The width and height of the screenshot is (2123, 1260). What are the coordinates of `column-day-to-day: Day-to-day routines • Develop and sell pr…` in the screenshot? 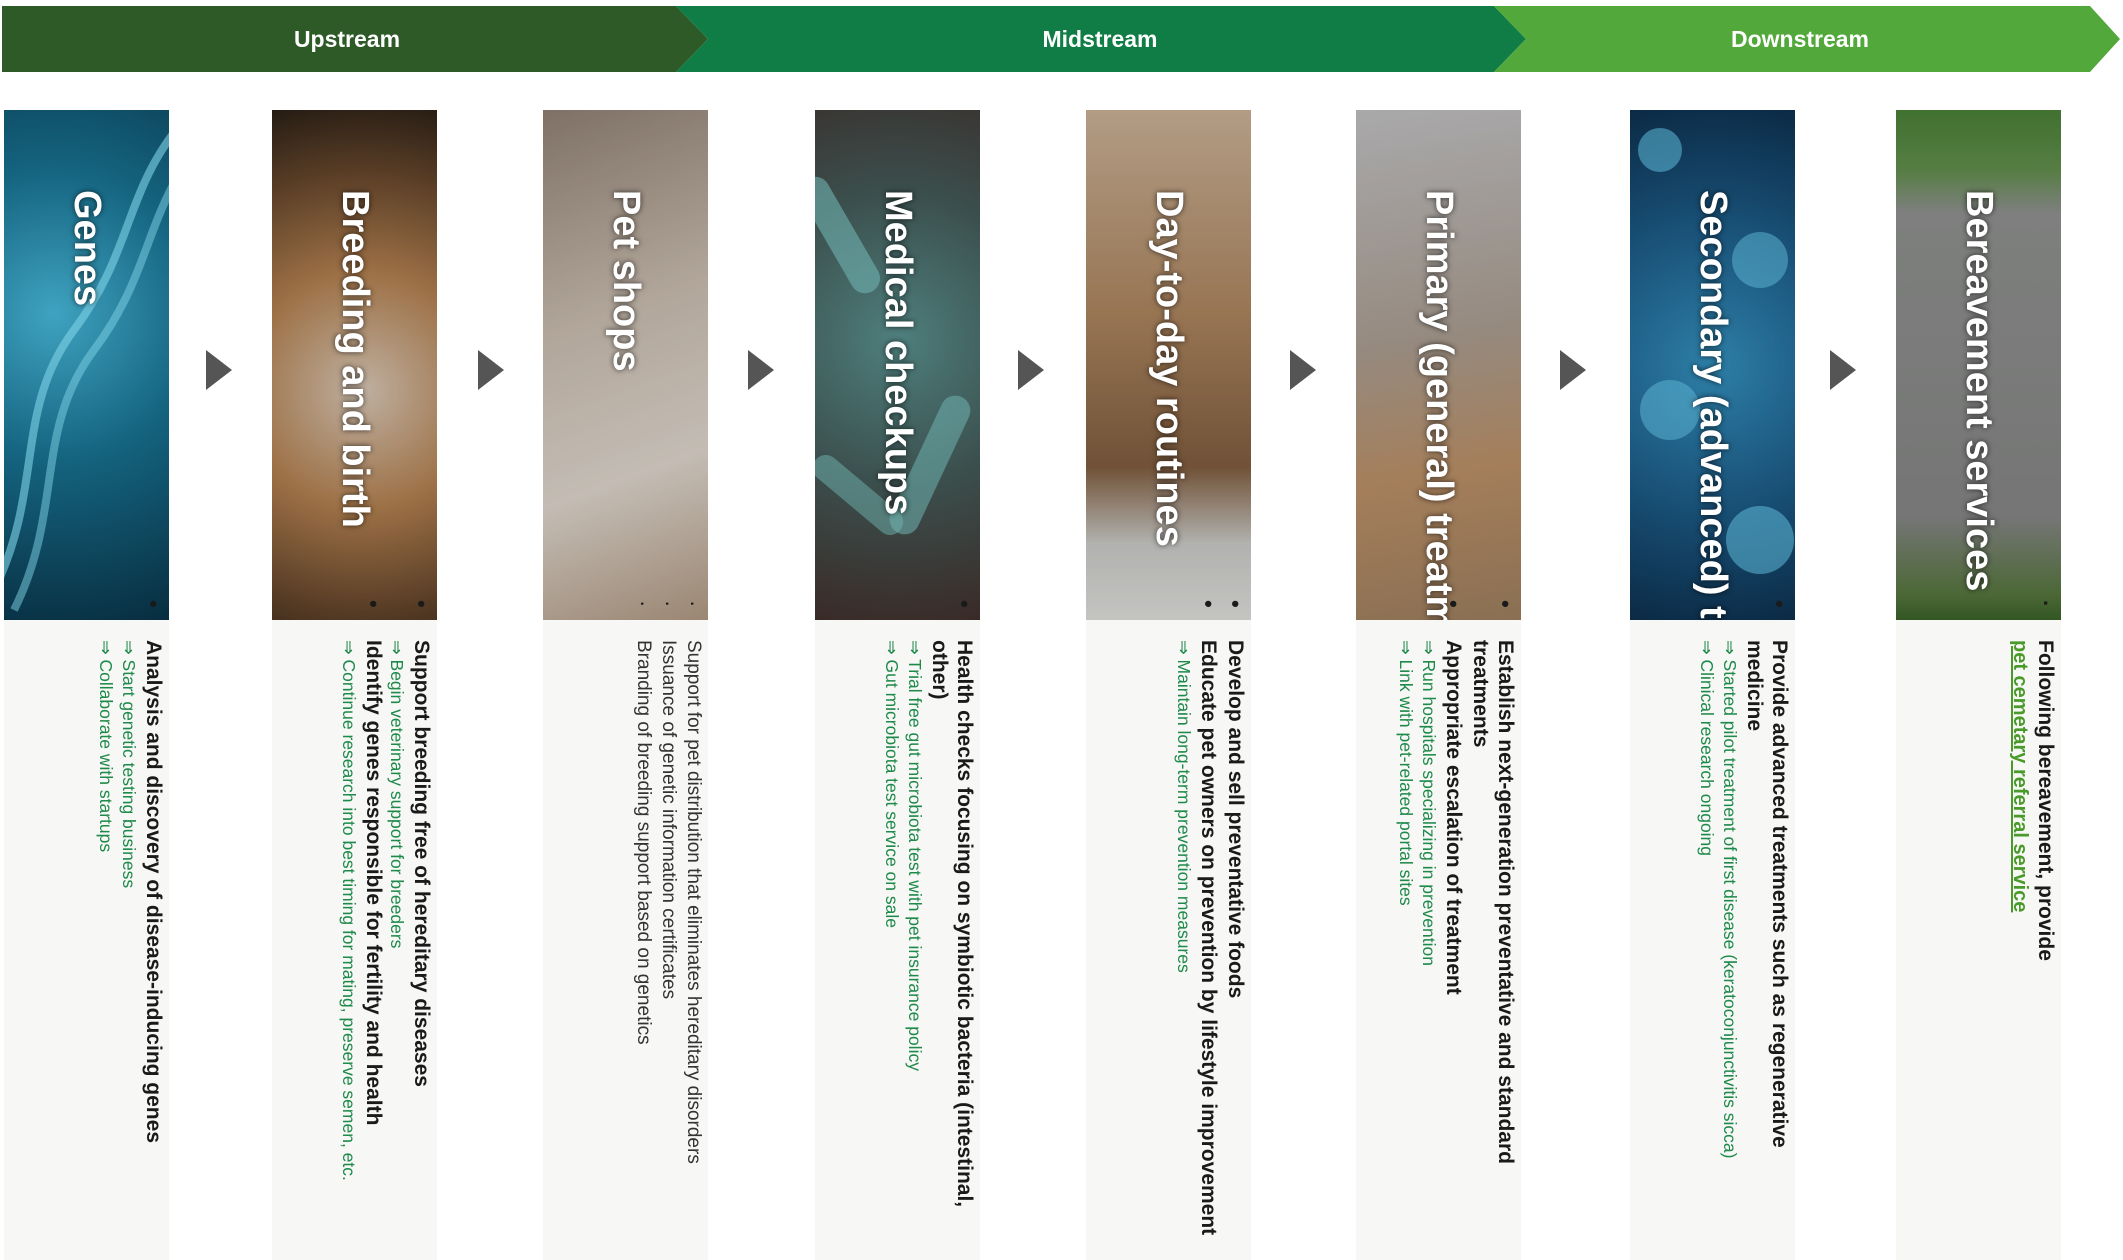 It's located at (1168, 685).